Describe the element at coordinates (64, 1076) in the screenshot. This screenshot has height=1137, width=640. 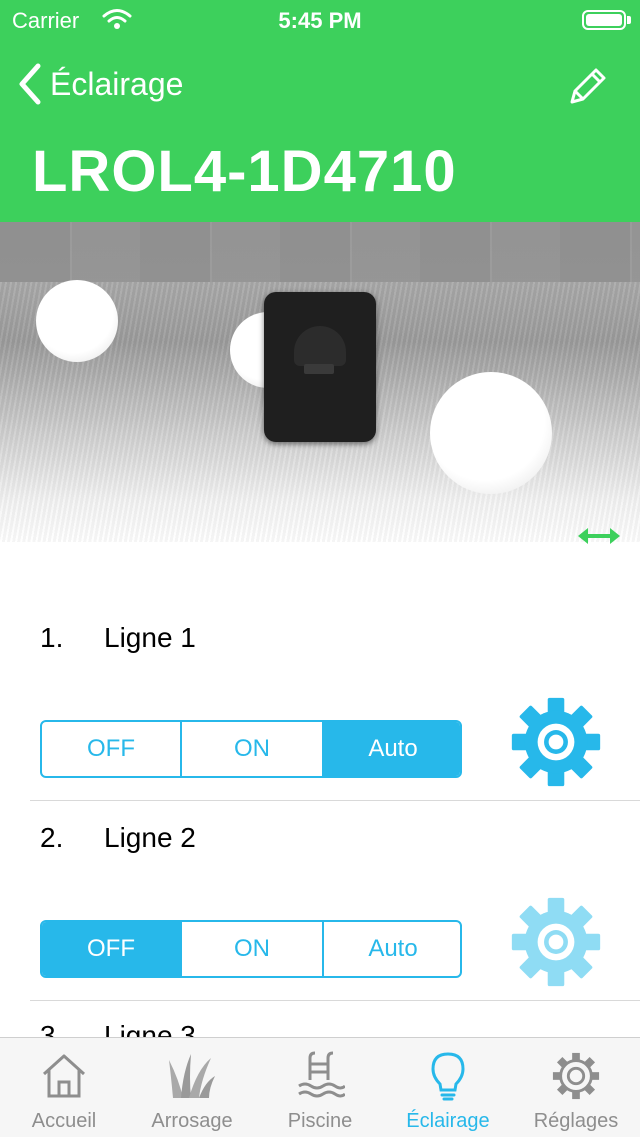
I see `home-icon` at that location.